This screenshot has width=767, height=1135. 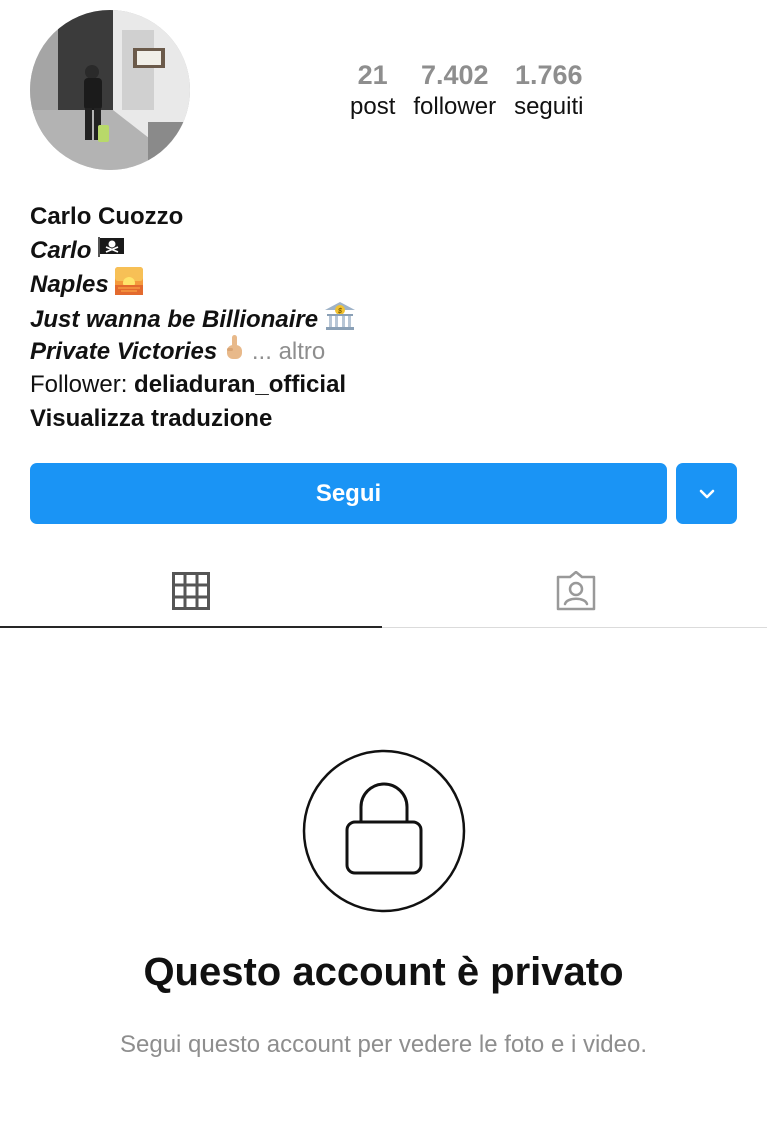 What do you see at coordinates (380, 284) in the screenshot?
I see `bio-line-2: Naples` at bounding box center [380, 284].